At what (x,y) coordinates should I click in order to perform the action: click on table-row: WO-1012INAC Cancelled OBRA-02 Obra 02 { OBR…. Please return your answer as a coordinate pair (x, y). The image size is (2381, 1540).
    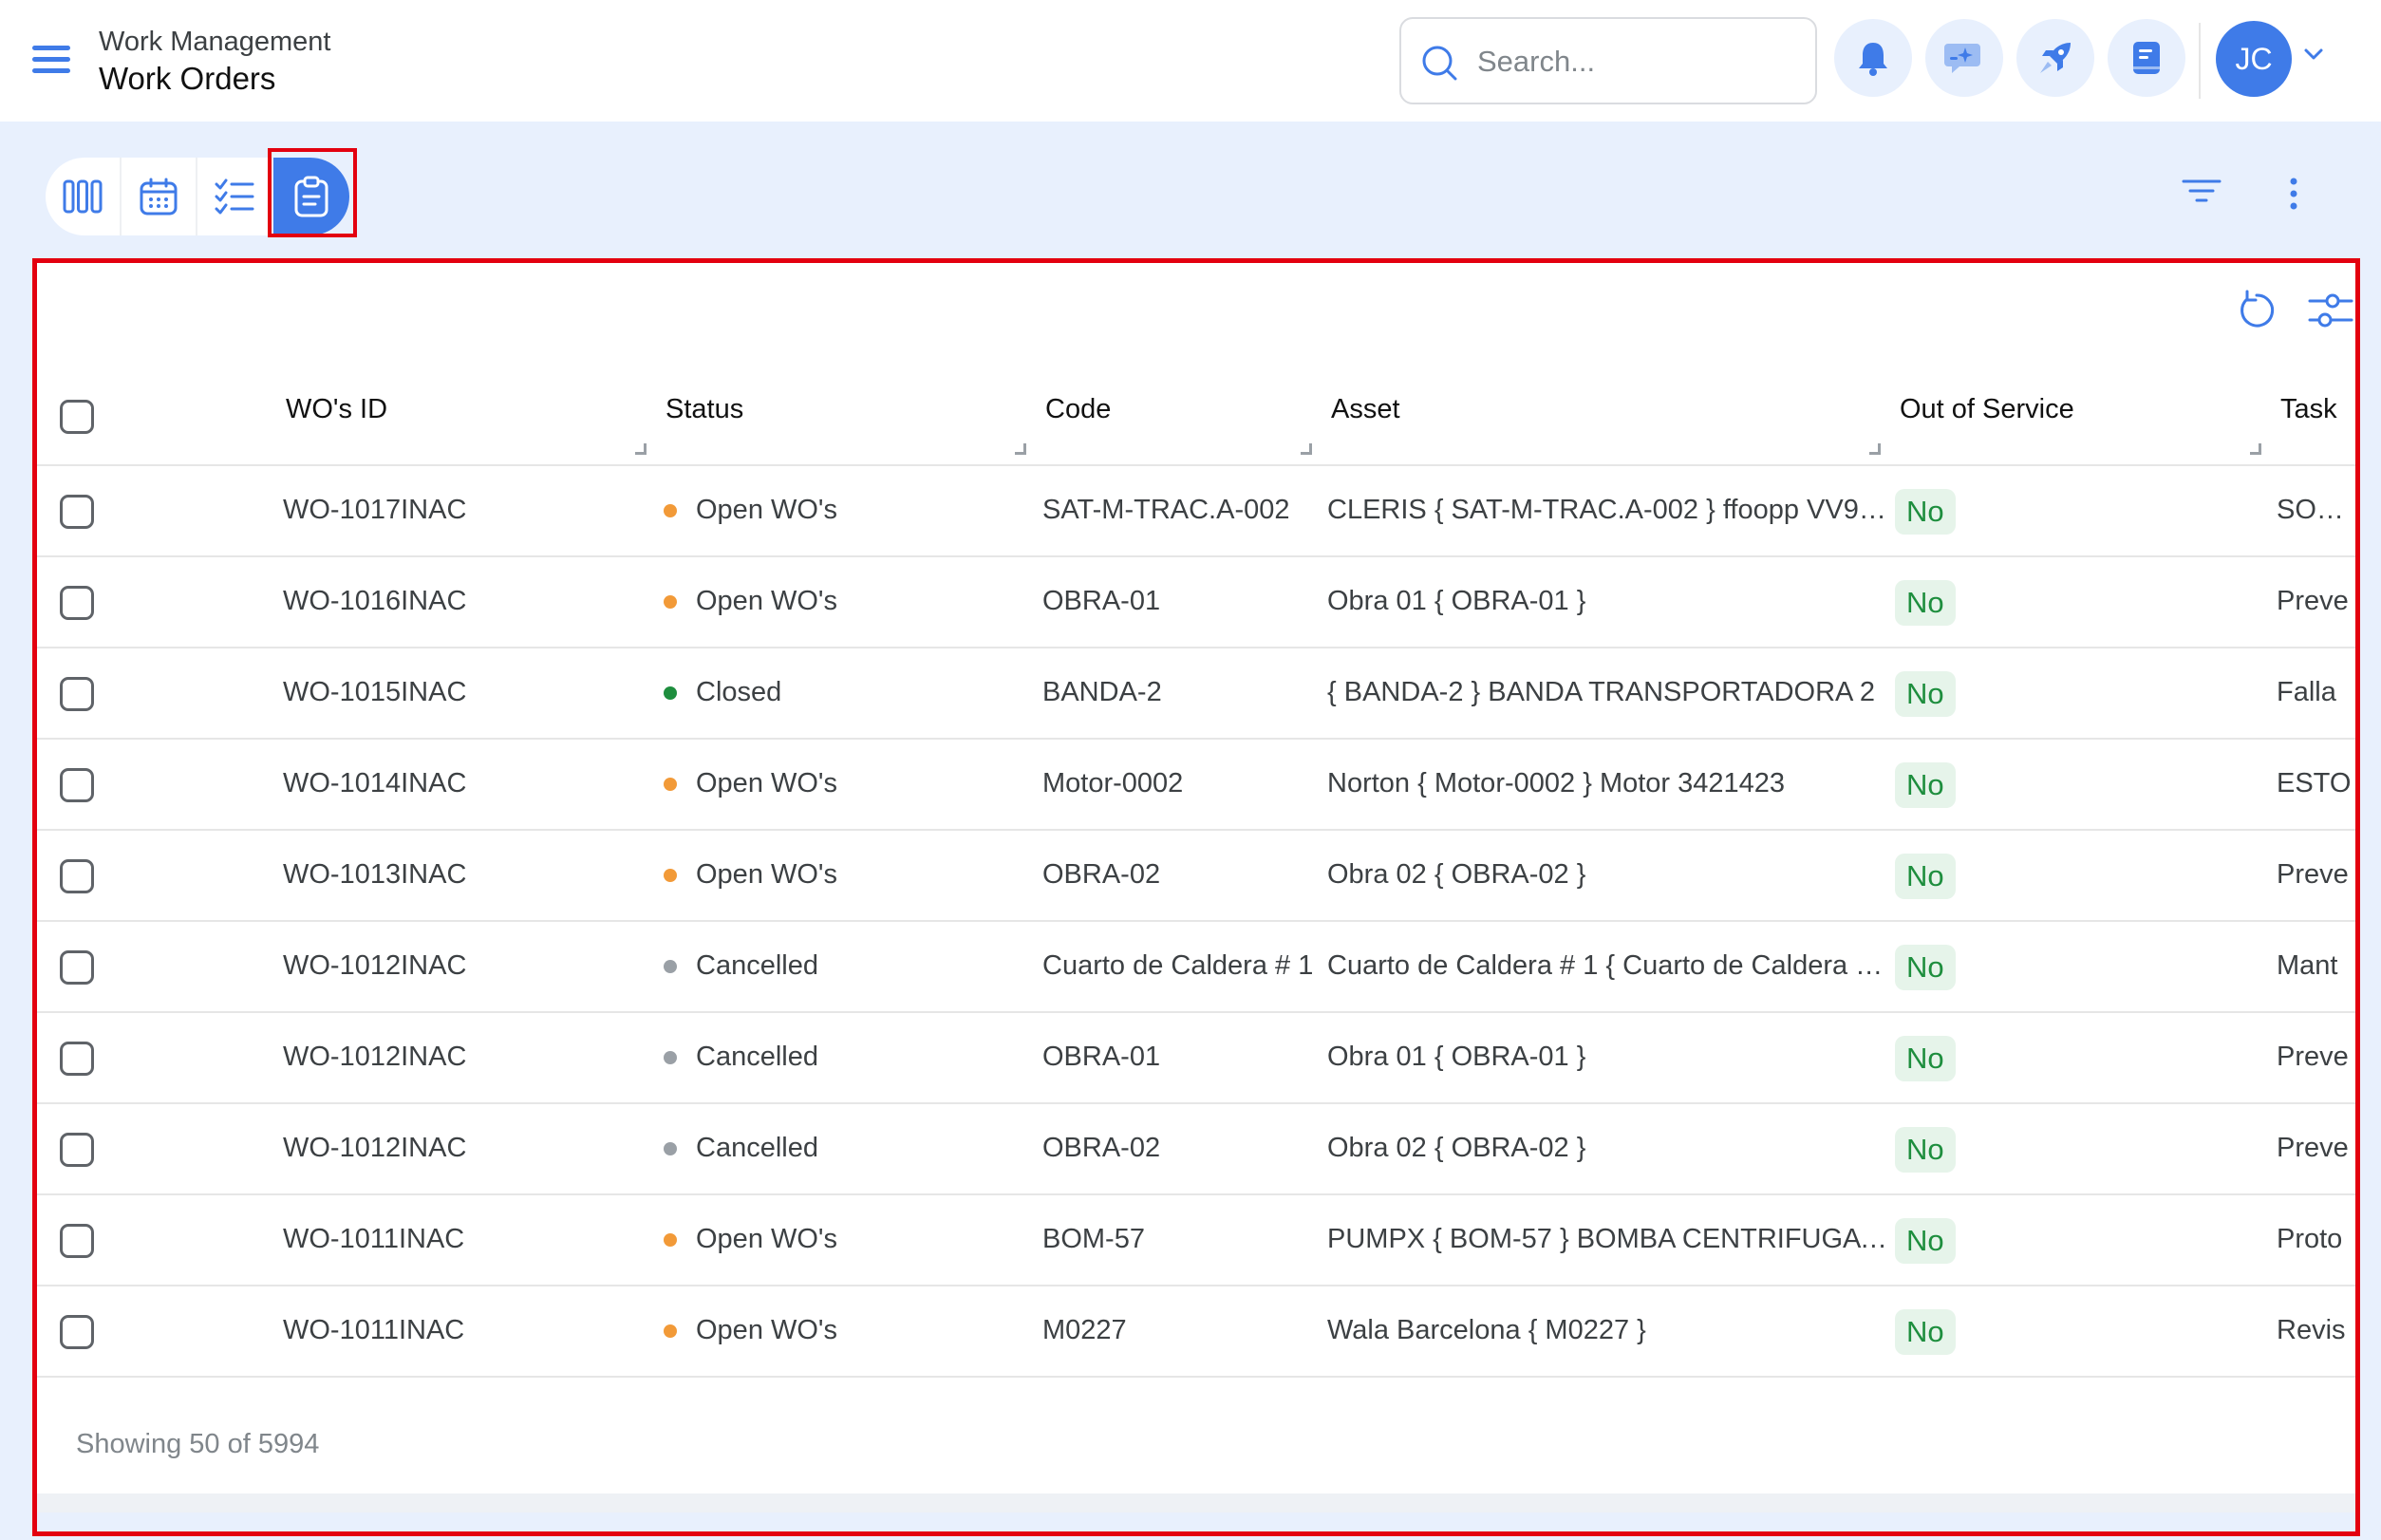
    Looking at the image, I should click on (1196, 1150).